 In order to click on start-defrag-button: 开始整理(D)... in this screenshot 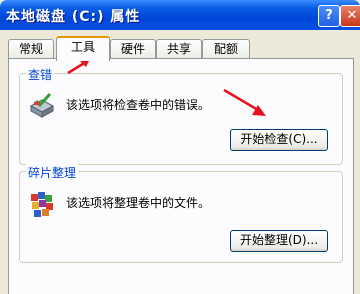, I will do `click(279, 241)`.